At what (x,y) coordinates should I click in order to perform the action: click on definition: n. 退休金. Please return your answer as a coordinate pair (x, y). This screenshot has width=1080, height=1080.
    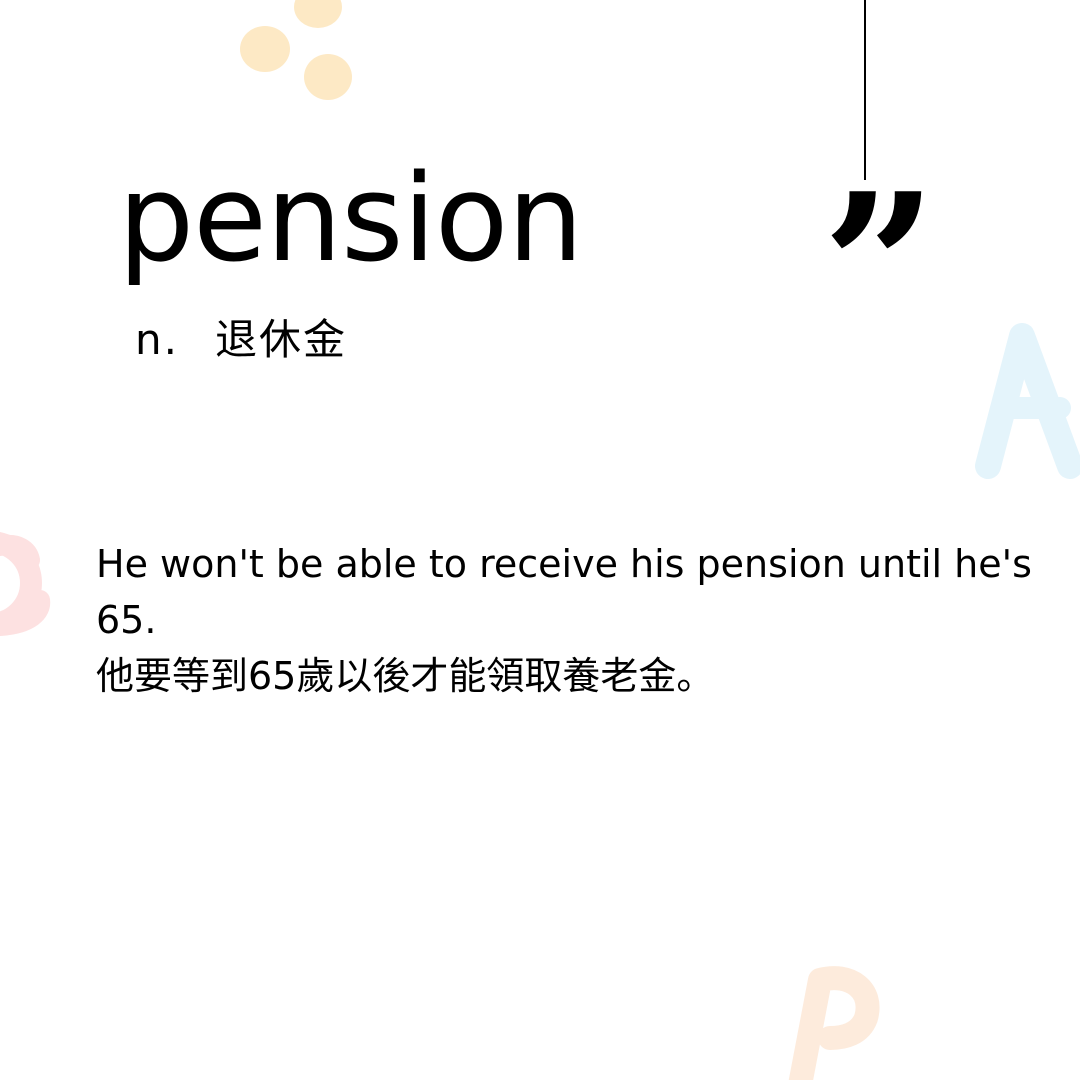
    Looking at the image, I should click on (241, 340).